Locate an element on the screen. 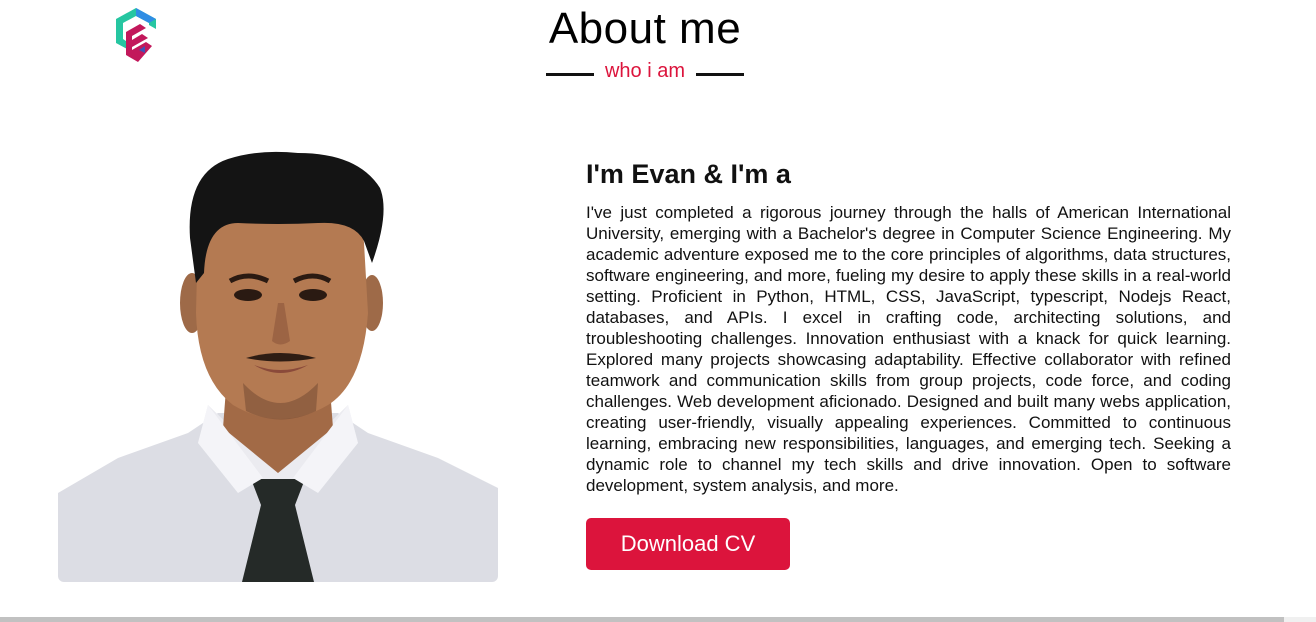 Image resolution: width=1316 pixels, height=622 pixels. page-subtitle: who i am is located at coordinates (645, 70).